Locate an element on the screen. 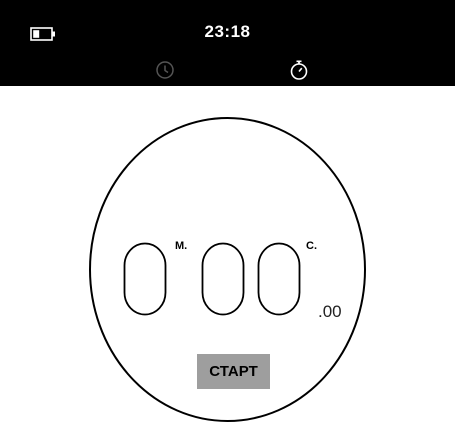  seconds-tens-digit is located at coordinates (223, 279).